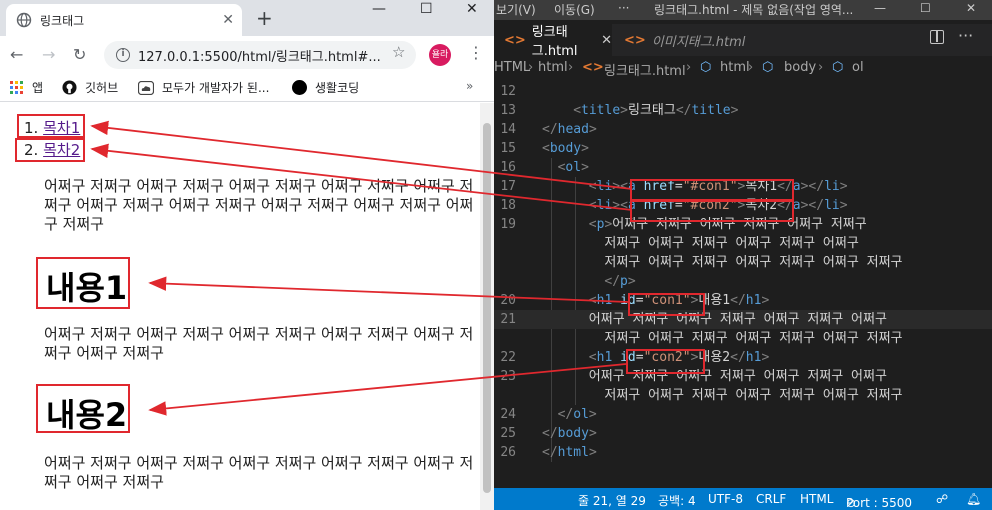 Image resolution: width=992 pixels, height=510 pixels. Describe the element at coordinates (743, 452) in the screenshot. I see `code-line: 26 </html>` at that location.